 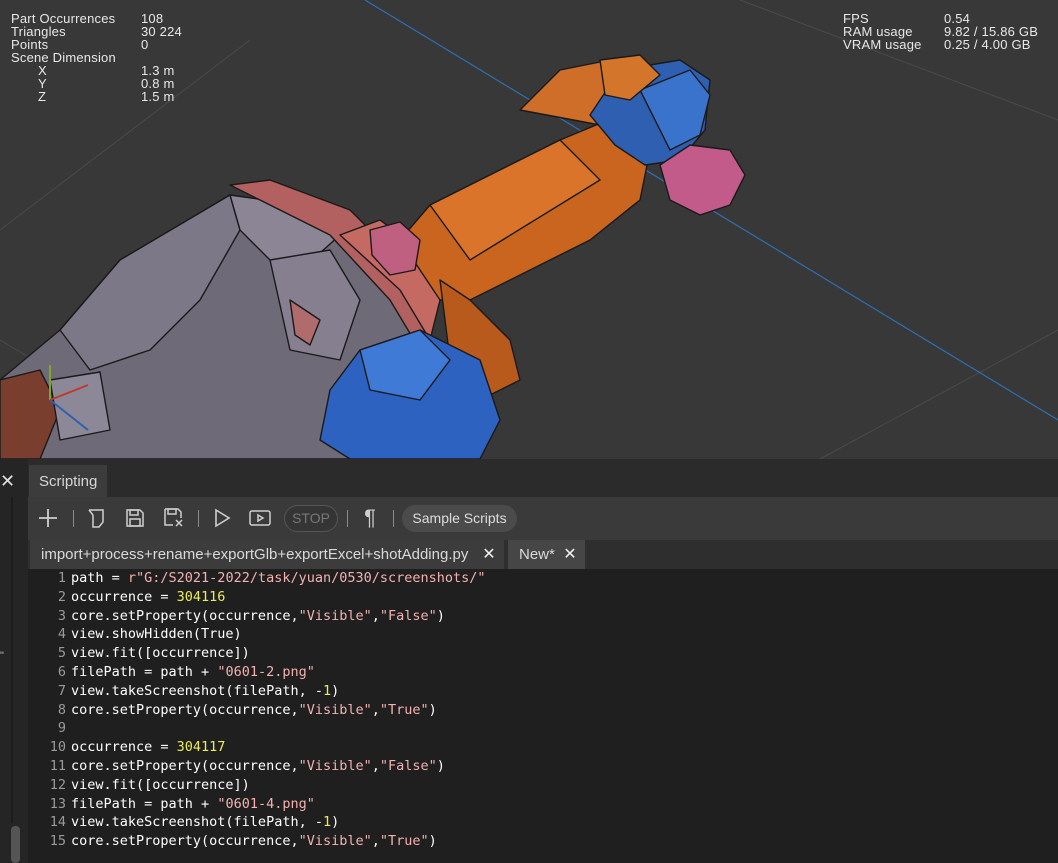 What do you see at coordinates (987, 44) in the screenshot?
I see `stat-value: 0.25 / 4.00 GB` at bounding box center [987, 44].